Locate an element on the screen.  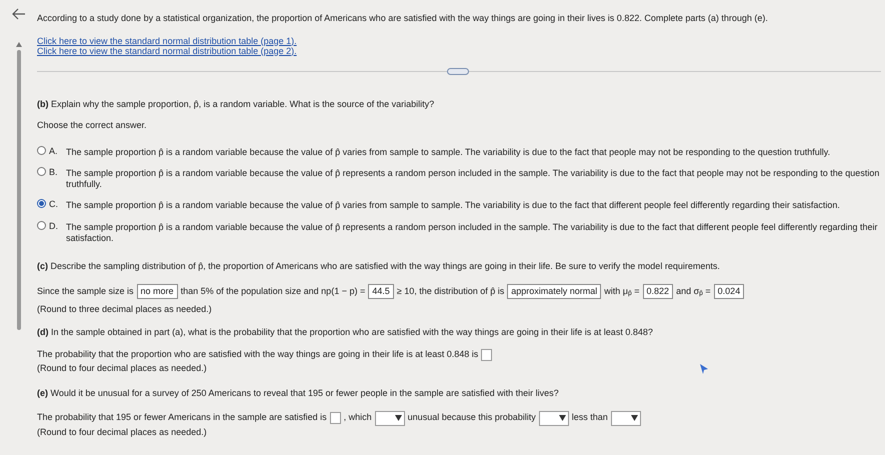
back-arrow-icon is located at coordinates (19, 14).